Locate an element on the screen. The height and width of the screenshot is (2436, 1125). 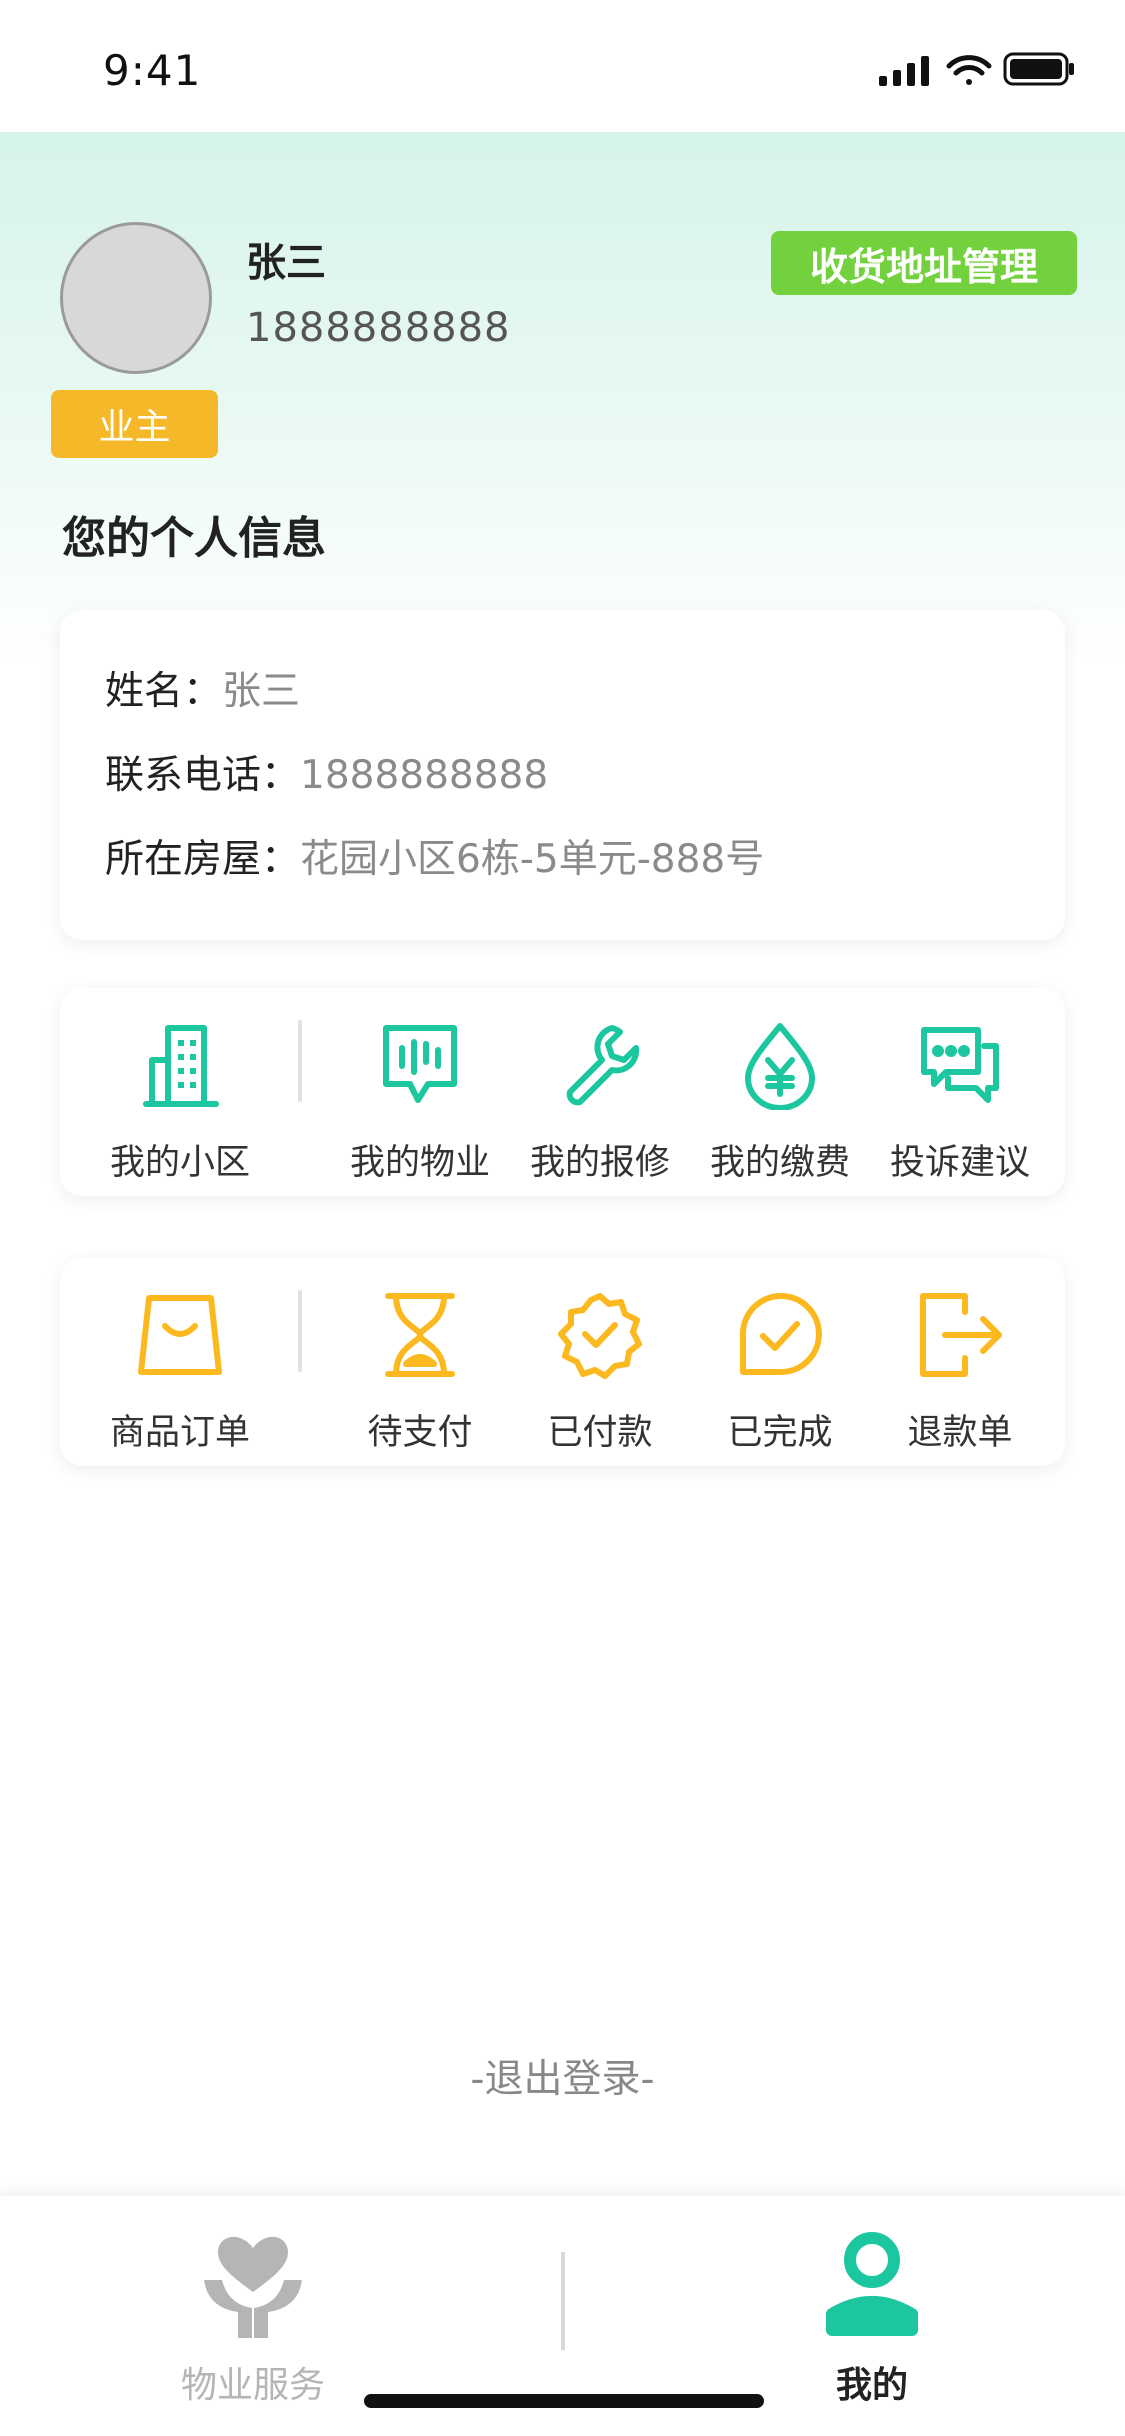
menu-item-my-property: 我的物业 is located at coordinates (420, 1092).